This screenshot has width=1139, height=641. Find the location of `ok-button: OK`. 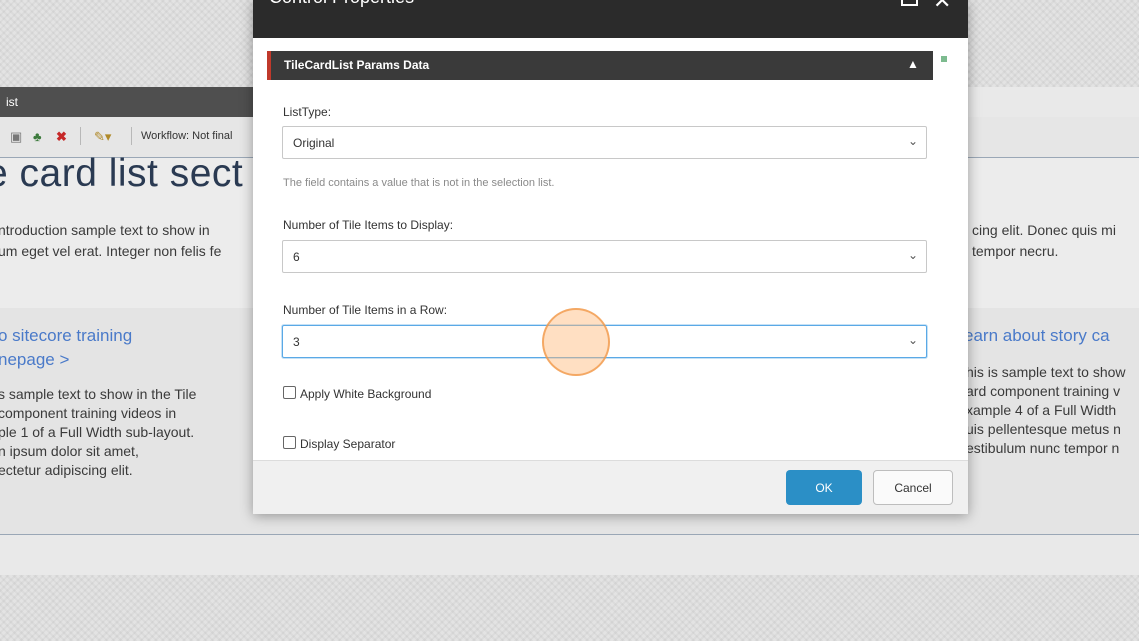

ok-button: OK is located at coordinates (824, 487).